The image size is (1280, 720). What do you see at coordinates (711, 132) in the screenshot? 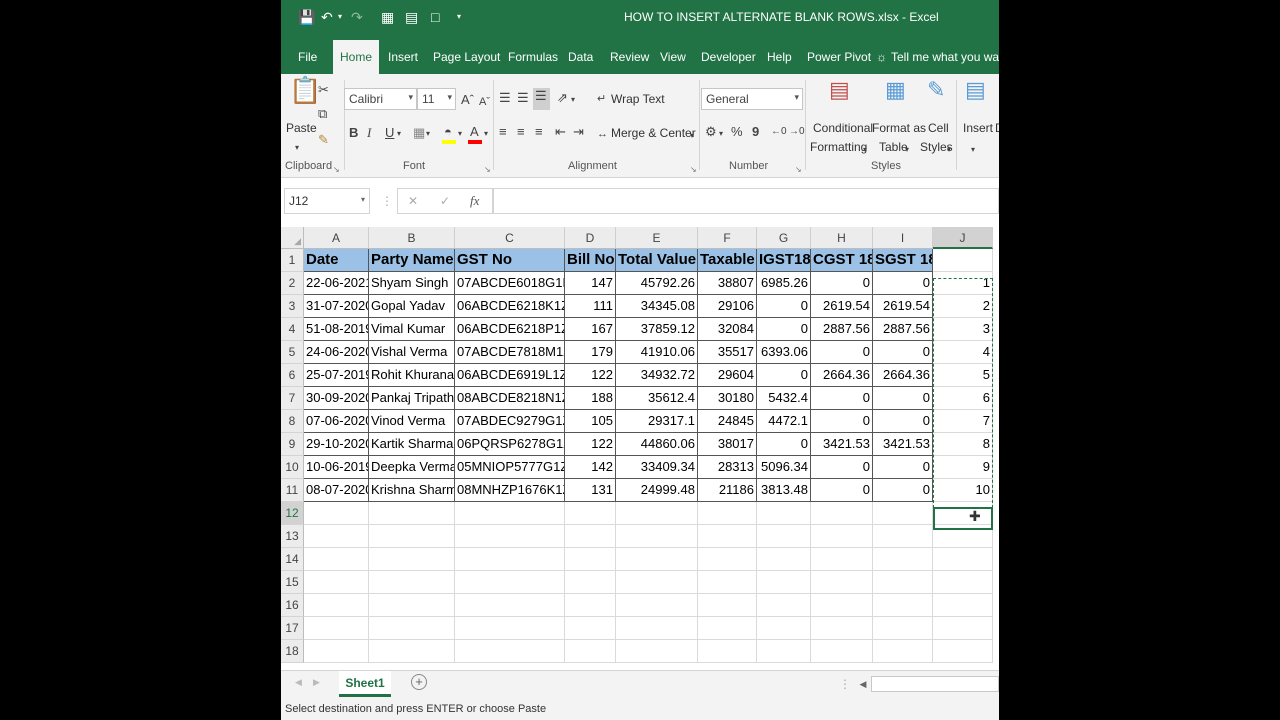
I see `currency-icon: ⚙` at bounding box center [711, 132].